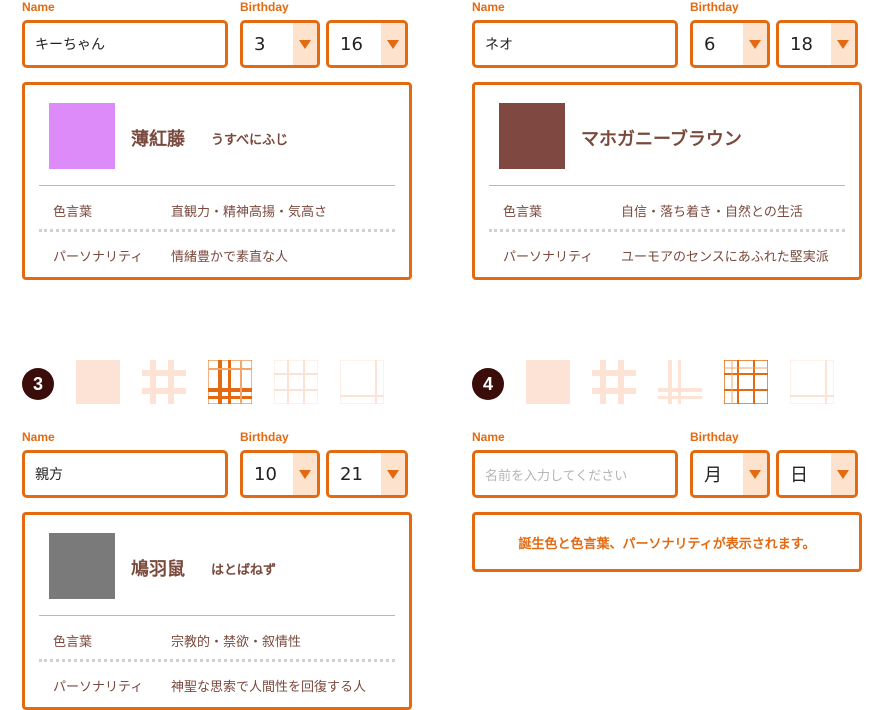  I want to click on color-name: マホガニーブラウン, so click(661, 139).